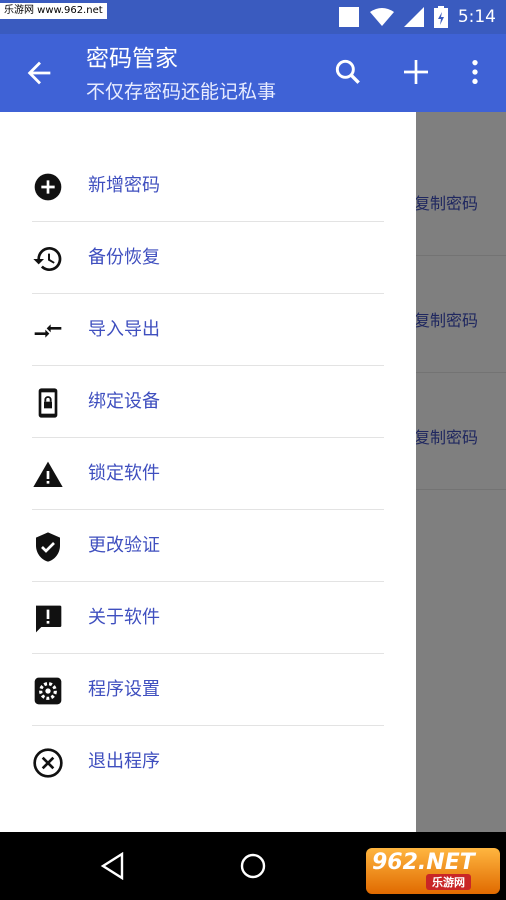 This screenshot has height=900, width=506. I want to click on import-export-icon, so click(48, 331).